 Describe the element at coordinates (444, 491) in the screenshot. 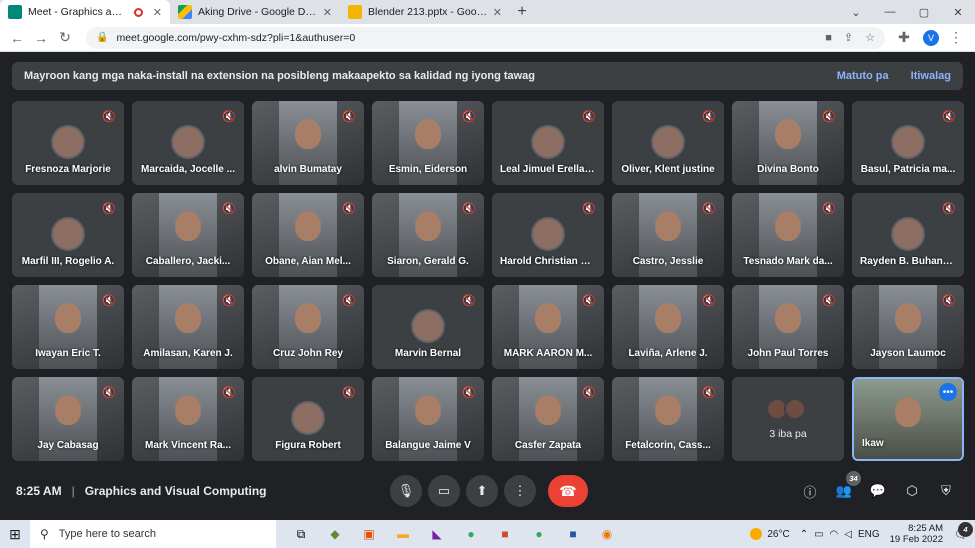

I see `camera-button: ▭` at that location.